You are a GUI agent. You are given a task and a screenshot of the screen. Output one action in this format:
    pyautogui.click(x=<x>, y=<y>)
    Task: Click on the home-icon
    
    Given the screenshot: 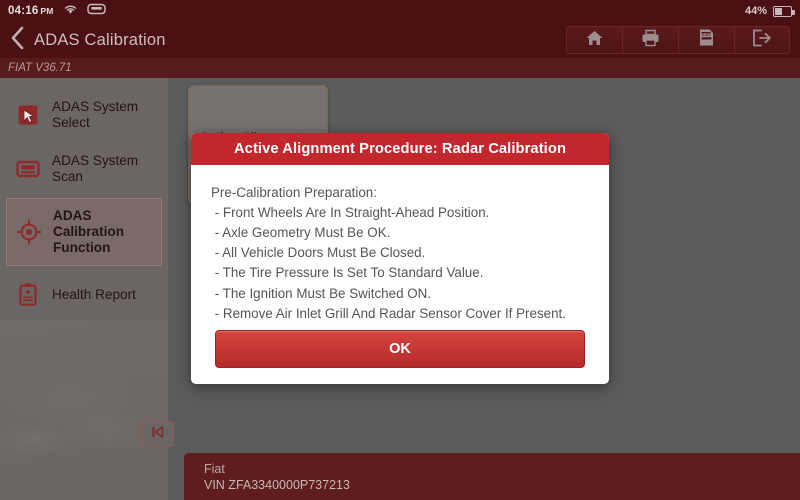 What is the action you would take?
    pyautogui.click(x=594, y=40)
    